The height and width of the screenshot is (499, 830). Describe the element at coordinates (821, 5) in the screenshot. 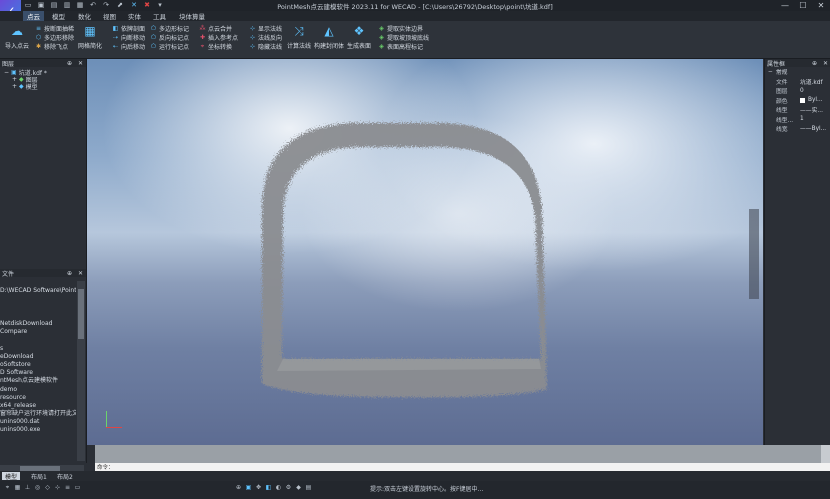

I see `close-button: ✕` at that location.